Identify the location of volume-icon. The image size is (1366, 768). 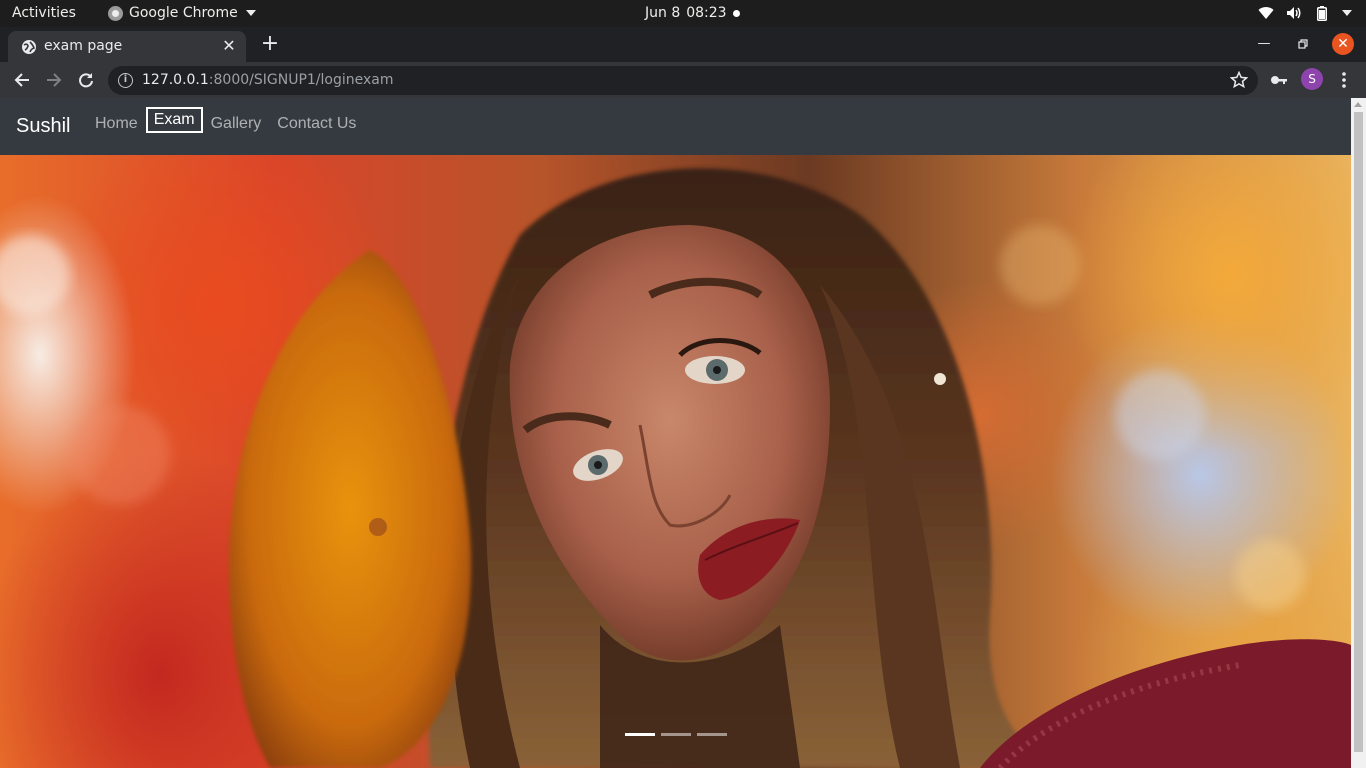
(1294, 13).